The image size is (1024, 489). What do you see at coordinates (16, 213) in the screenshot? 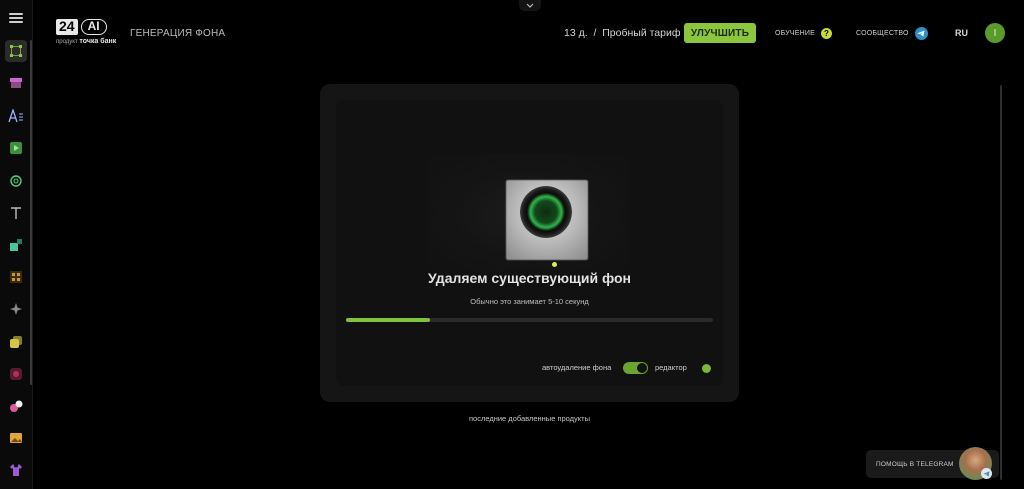
I see `text-icon` at bounding box center [16, 213].